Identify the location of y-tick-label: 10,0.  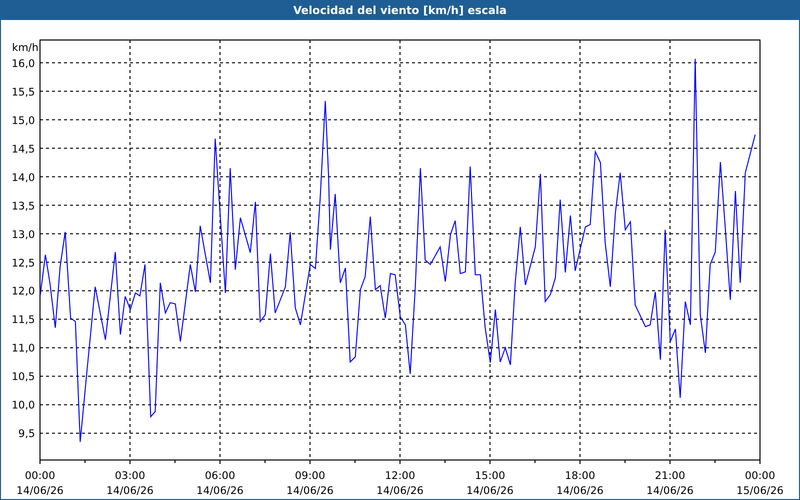
(23, 406).